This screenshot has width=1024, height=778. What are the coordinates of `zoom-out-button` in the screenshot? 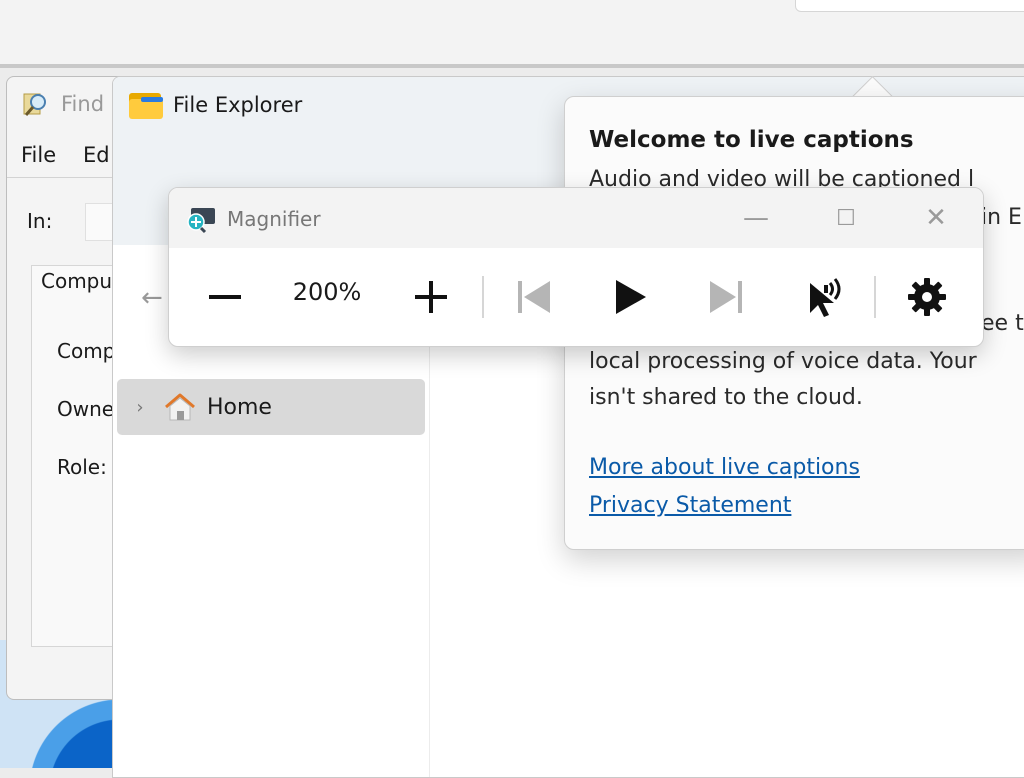 It's located at (225, 297).